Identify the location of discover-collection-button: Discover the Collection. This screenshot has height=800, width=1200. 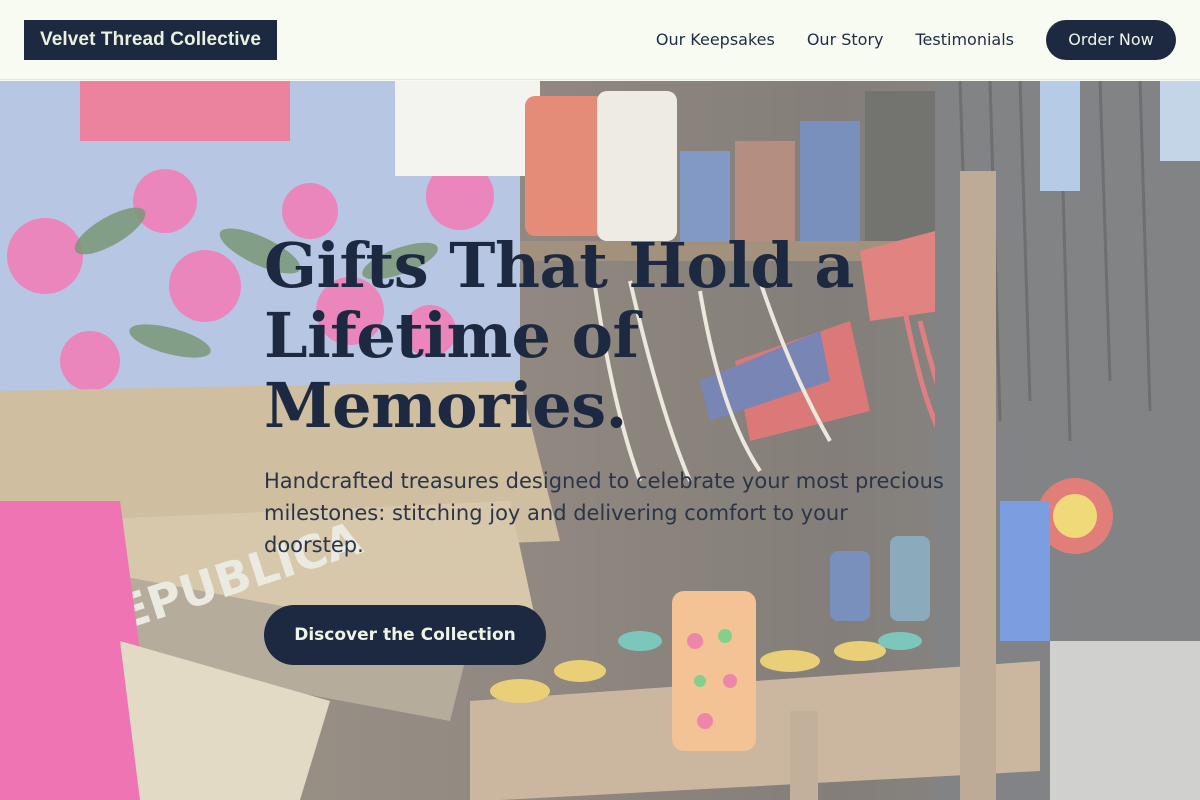
(405, 635).